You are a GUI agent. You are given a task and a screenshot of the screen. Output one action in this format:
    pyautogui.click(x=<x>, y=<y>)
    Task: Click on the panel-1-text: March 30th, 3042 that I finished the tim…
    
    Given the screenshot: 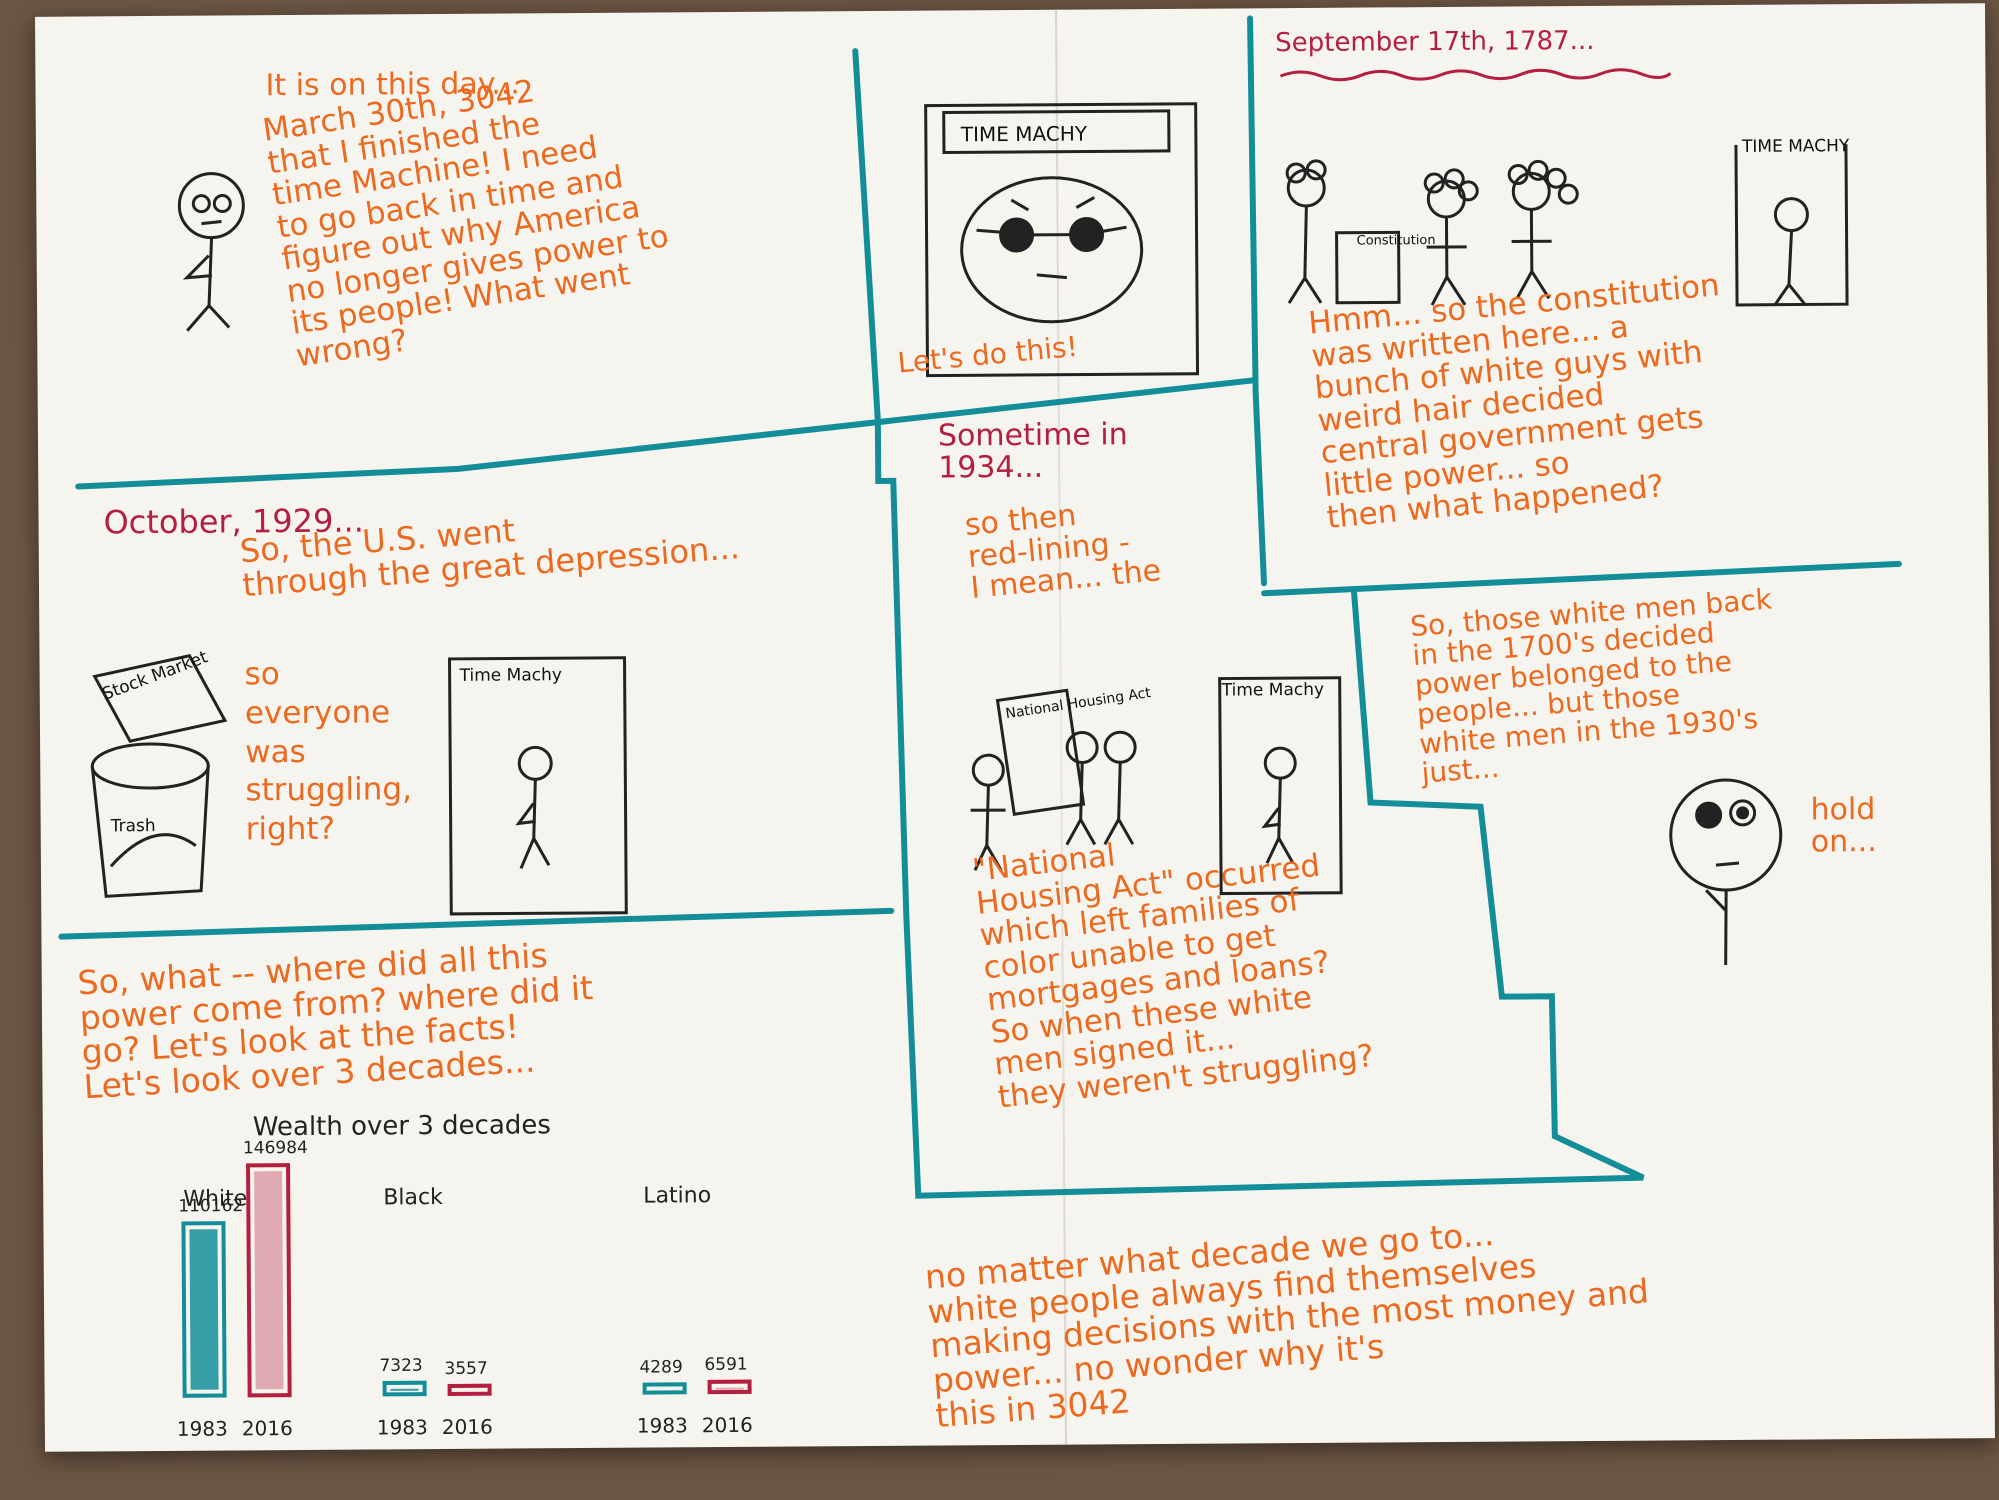 What is the action you would take?
    pyautogui.click(x=465, y=224)
    